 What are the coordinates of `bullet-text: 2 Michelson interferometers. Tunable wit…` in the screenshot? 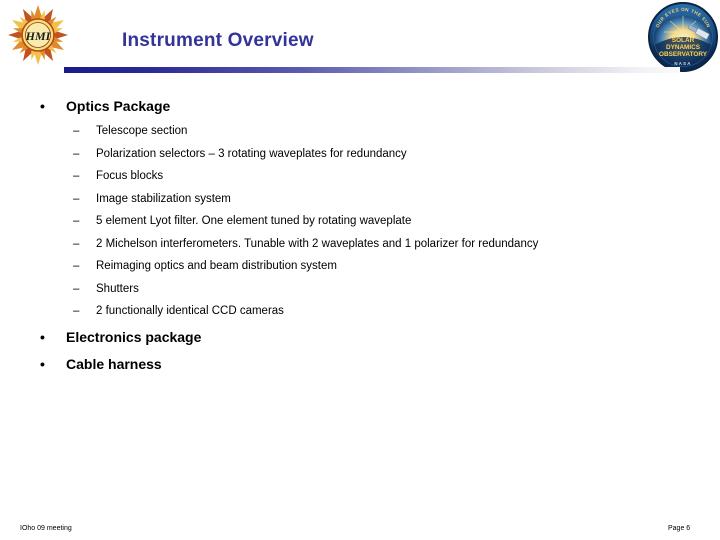 It's located at (317, 243).